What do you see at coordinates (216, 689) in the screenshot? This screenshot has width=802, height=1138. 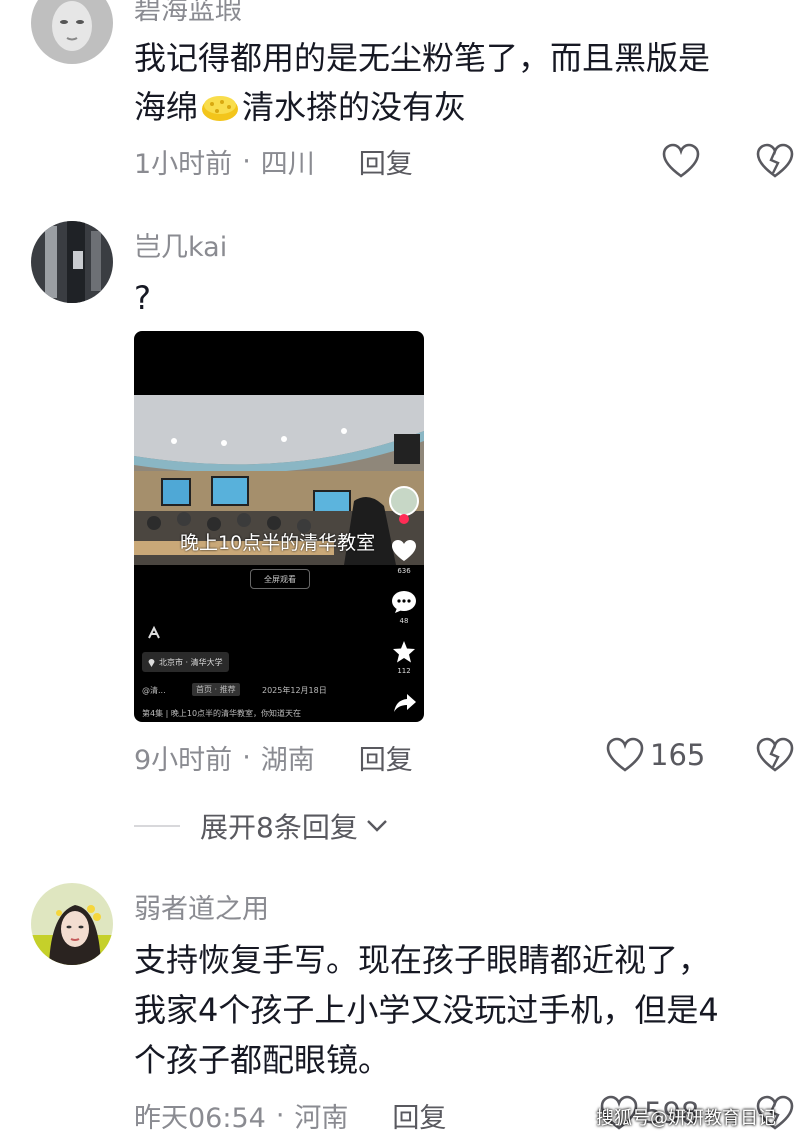 I see `video-tag: 首页 · 推荐` at bounding box center [216, 689].